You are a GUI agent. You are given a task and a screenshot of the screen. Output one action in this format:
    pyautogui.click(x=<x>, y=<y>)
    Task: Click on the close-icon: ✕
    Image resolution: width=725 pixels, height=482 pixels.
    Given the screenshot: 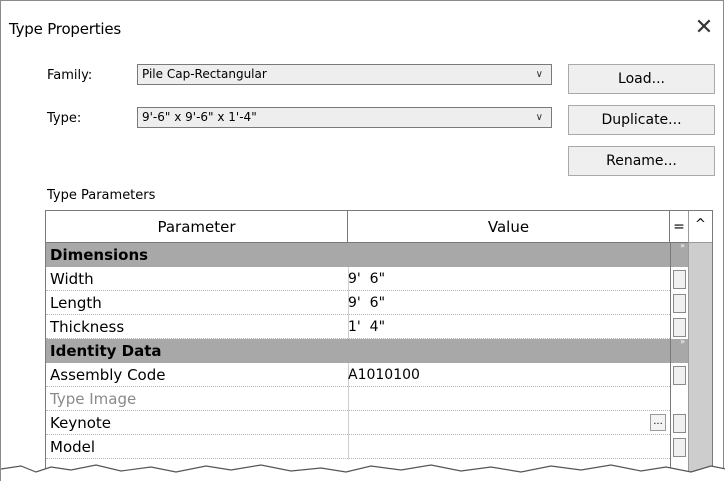 What is the action you would take?
    pyautogui.click(x=704, y=28)
    